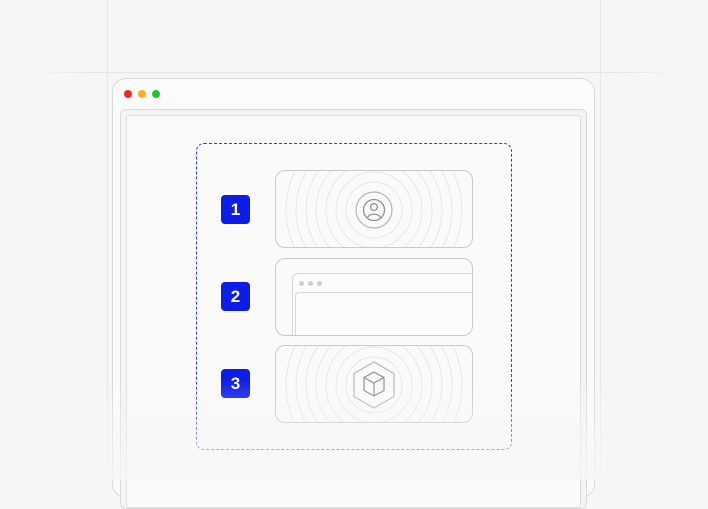  What do you see at coordinates (128, 94) in the screenshot?
I see `close-dot-icon` at bounding box center [128, 94].